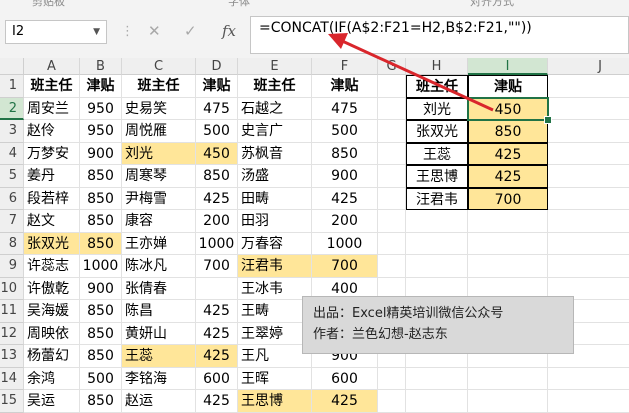 The image size is (629, 413). I want to click on annotation-arrow, so click(411, 72).